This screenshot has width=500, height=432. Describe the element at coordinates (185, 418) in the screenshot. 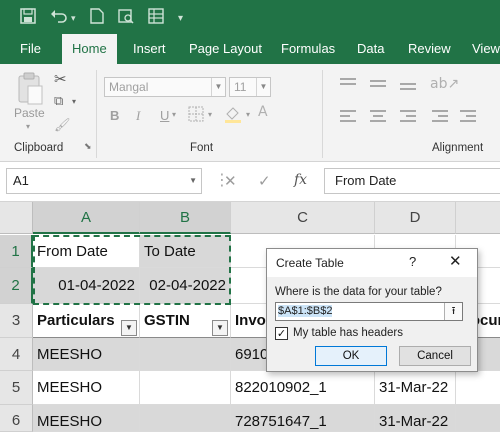

I see `cell-b6` at that location.